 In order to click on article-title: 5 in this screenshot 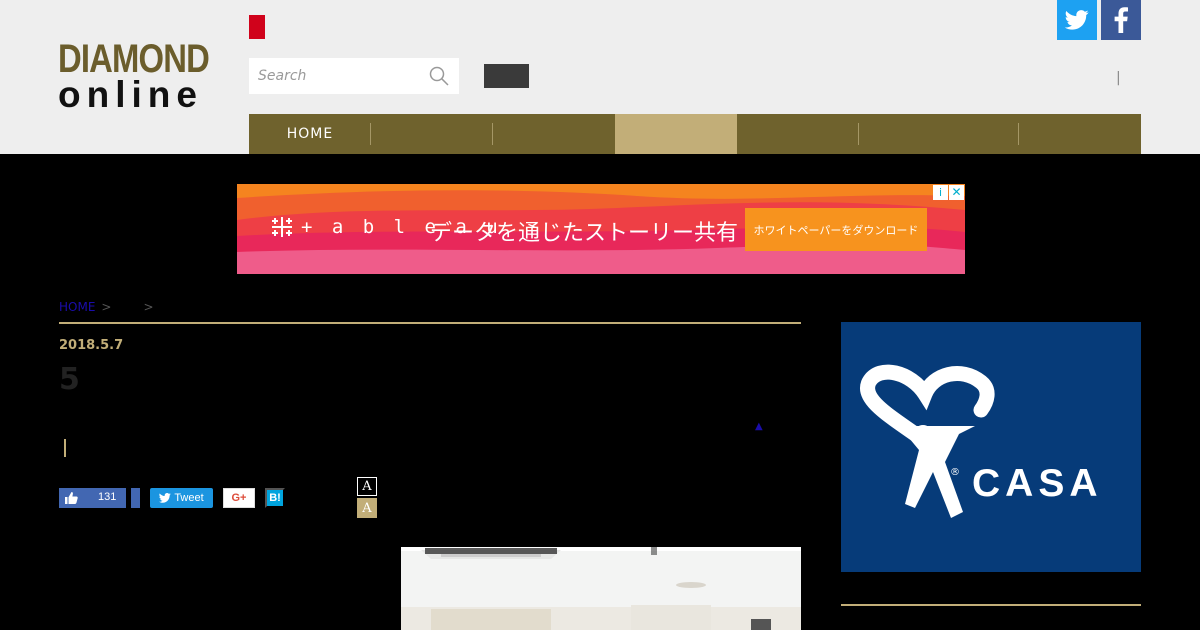, I will do `click(69, 379)`.